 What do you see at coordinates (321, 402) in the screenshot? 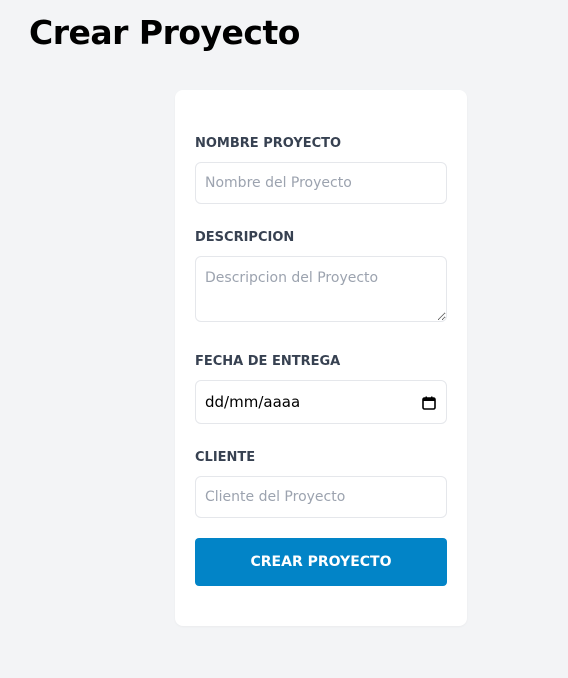
I see `fecha-input: dd/mm/aaaa` at bounding box center [321, 402].